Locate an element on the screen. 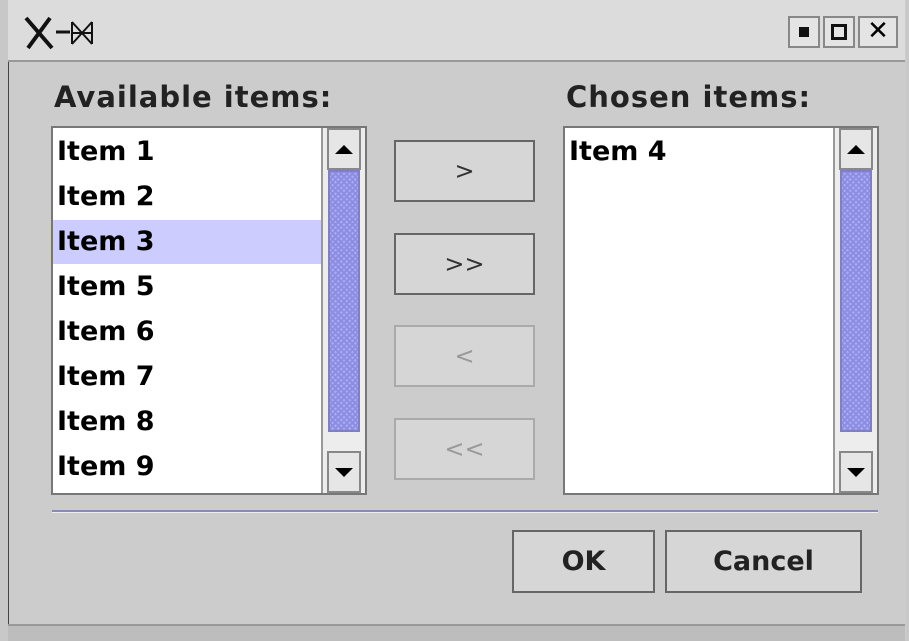  ok-button: OK is located at coordinates (583, 561).